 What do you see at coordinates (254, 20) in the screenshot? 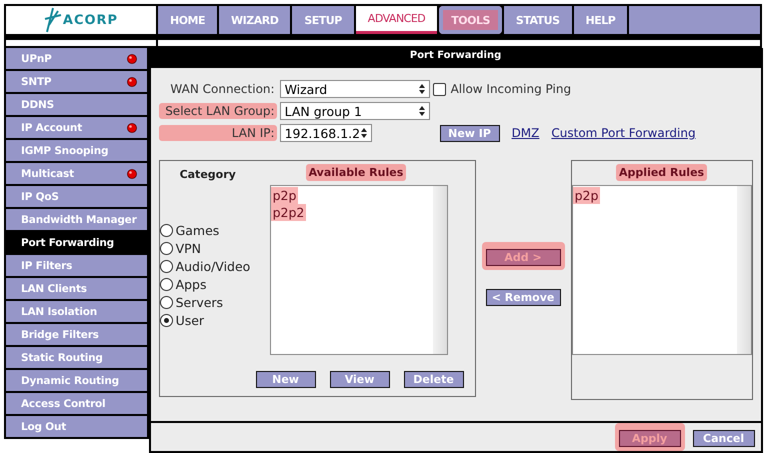
I see `nav-tab: WIZARD` at bounding box center [254, 20].